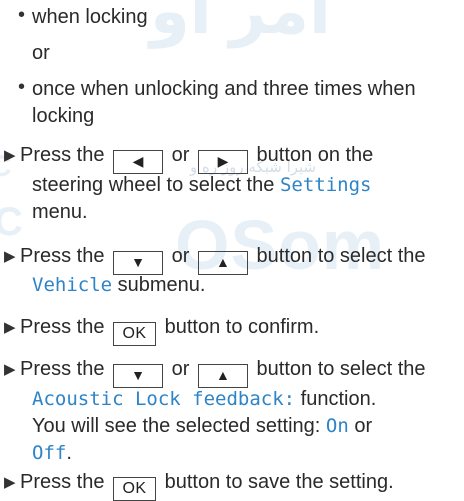  I want to click on step4-function: function., so click(338, 399).